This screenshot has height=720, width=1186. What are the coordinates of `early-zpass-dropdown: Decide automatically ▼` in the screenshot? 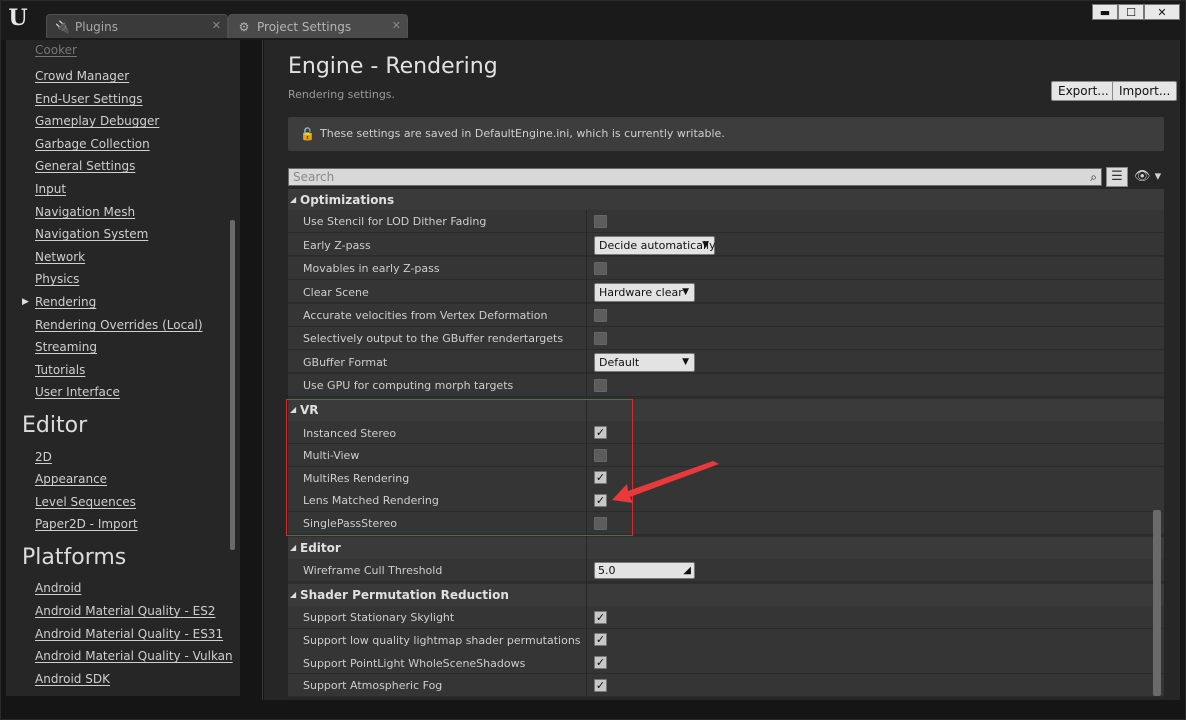 It's located at (654, 245).